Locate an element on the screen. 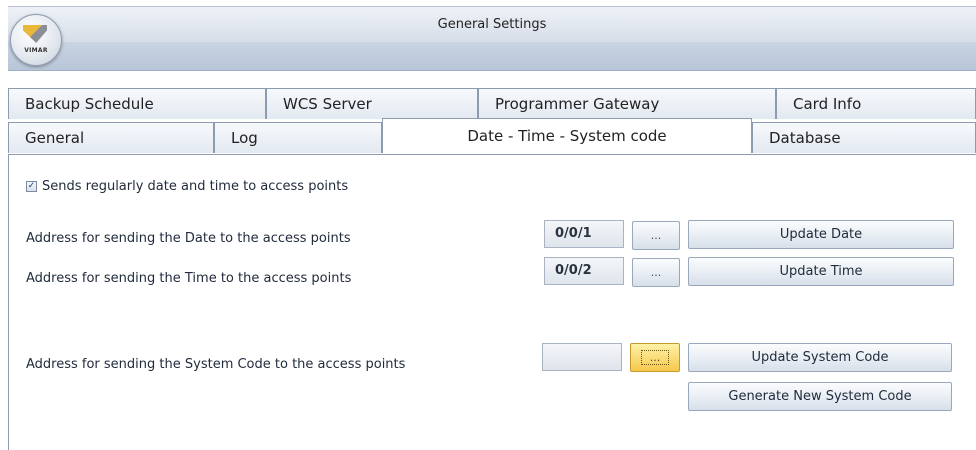  time-address-field: 0/0/2 is located at coordinates (584, 271).